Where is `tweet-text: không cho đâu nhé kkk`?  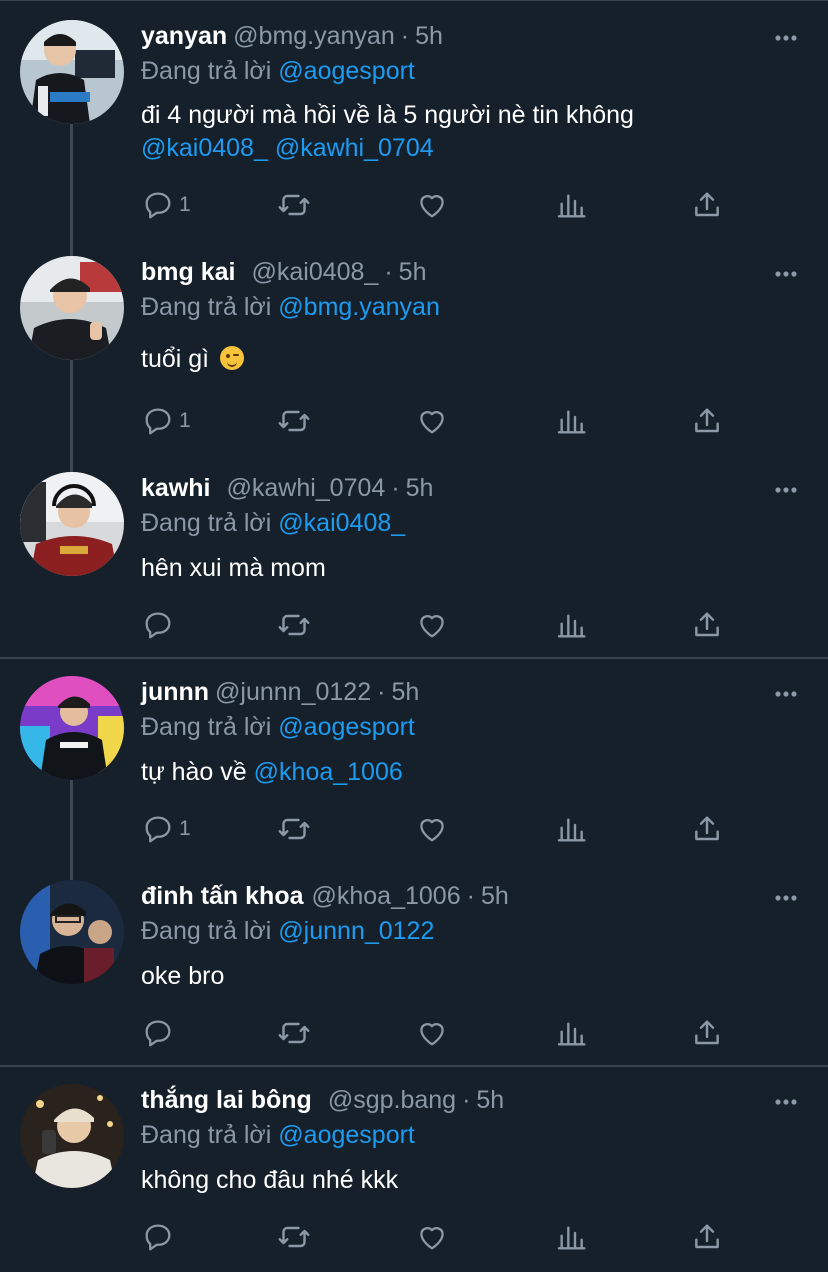
tweet-text: không cho đâu nhé kkk is located at coordinates (270, 1180).